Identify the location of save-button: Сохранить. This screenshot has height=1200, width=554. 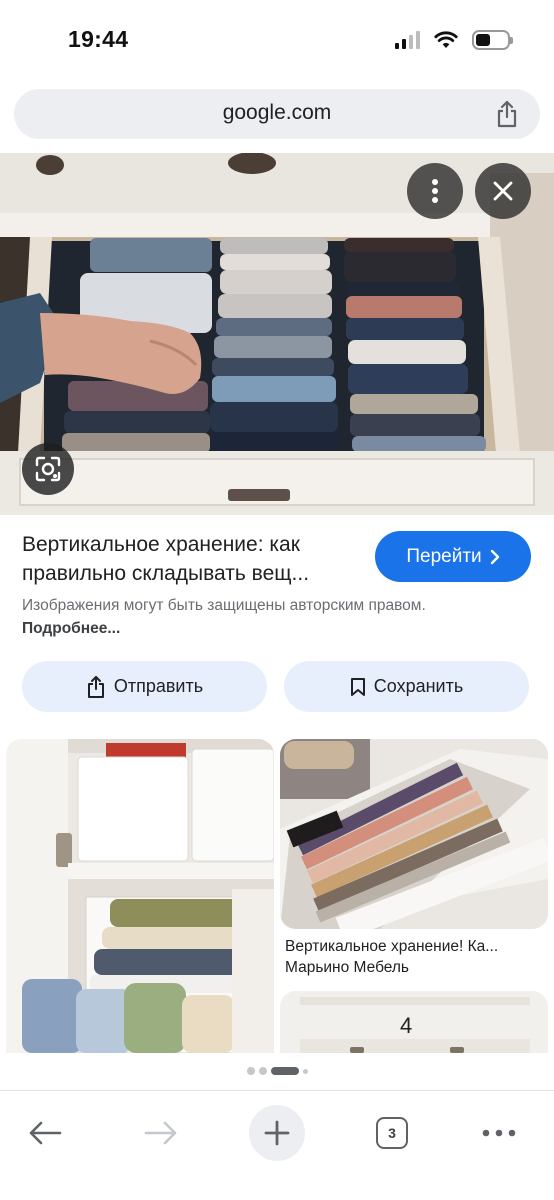
(406, 686).